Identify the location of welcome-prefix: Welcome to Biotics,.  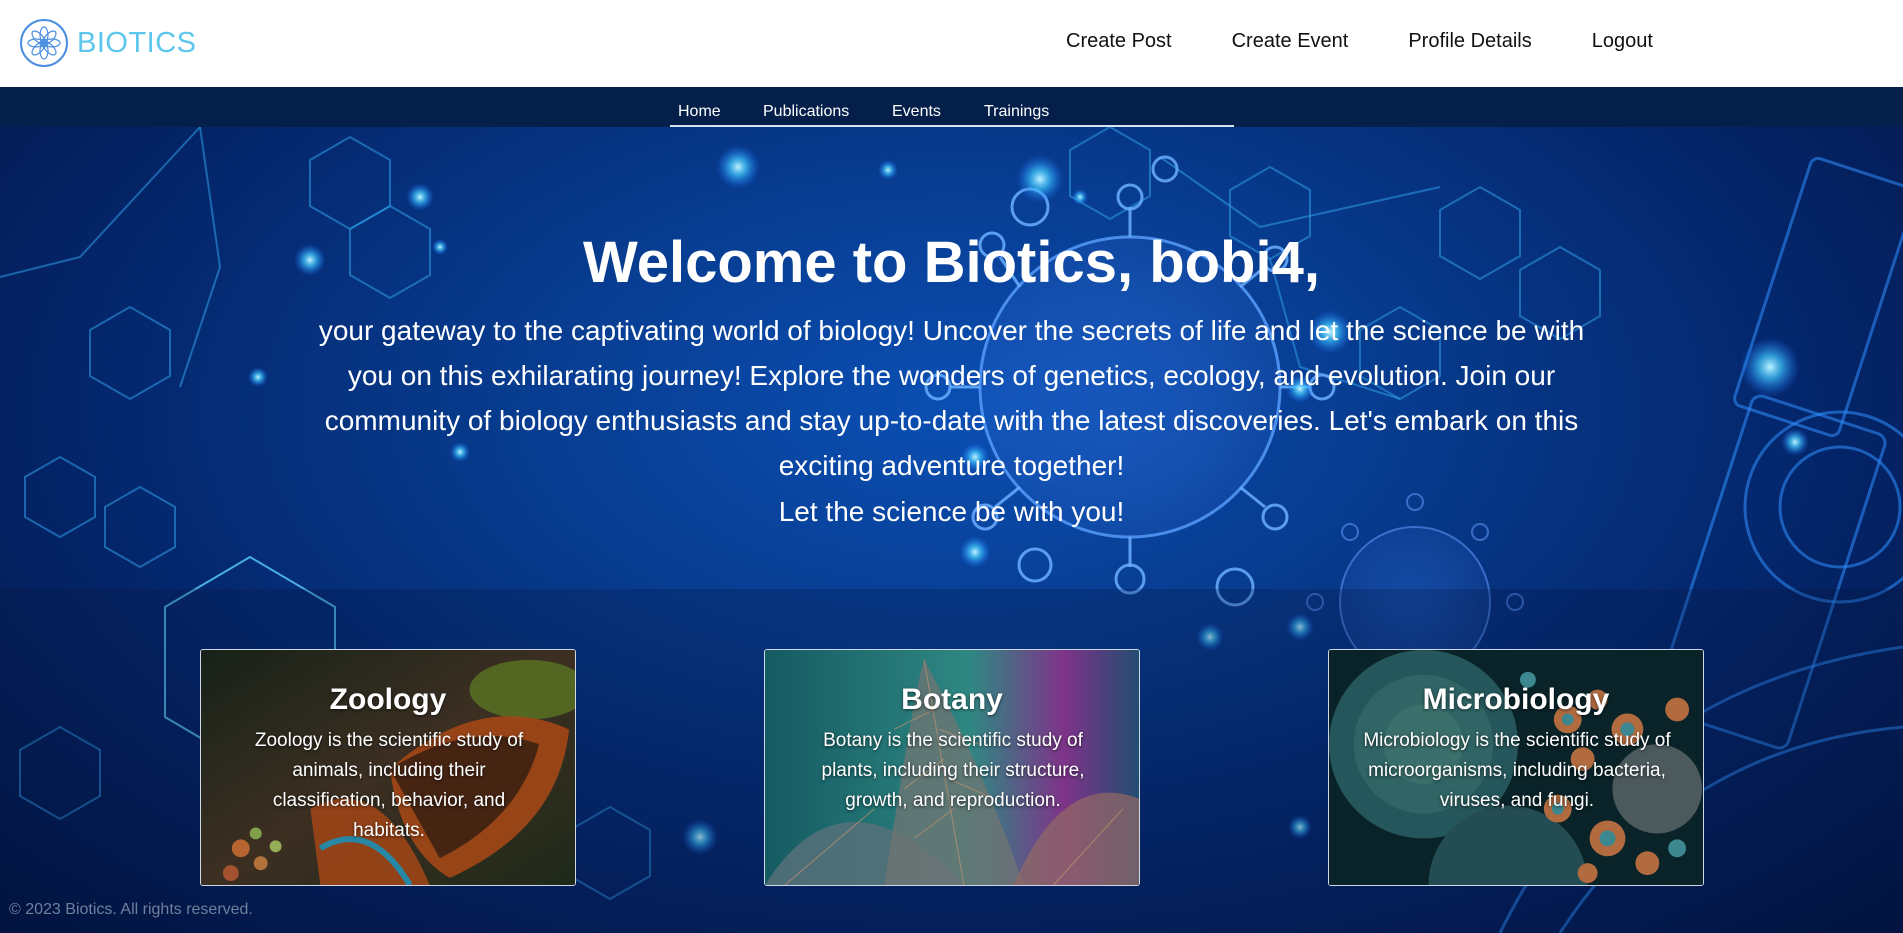
(866, 262).